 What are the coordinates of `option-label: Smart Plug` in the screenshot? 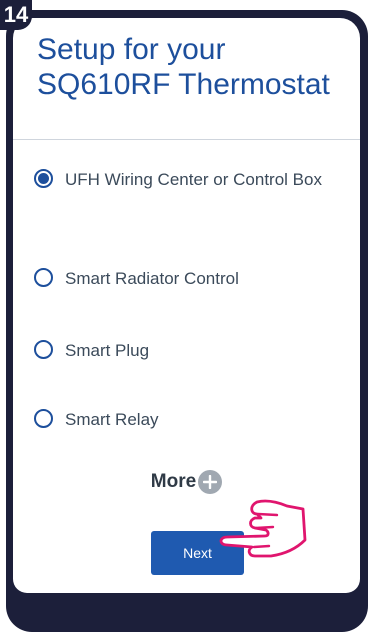 It's located at (107, 350).